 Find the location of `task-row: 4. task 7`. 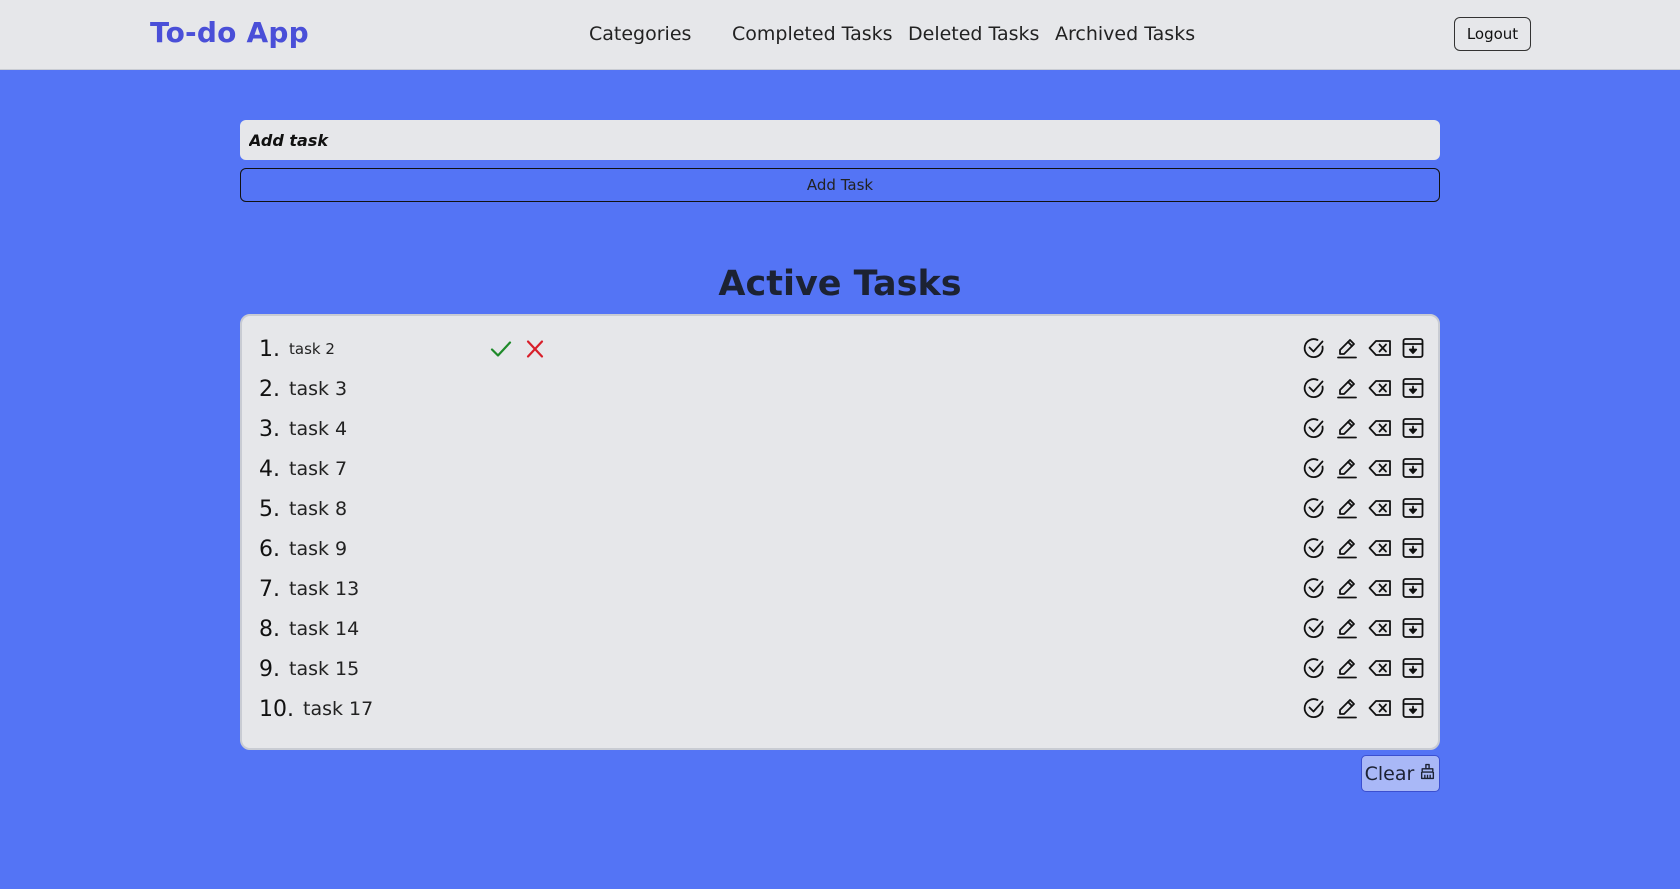

task-row: 4. task 7 is located at coordinates (842, 469).